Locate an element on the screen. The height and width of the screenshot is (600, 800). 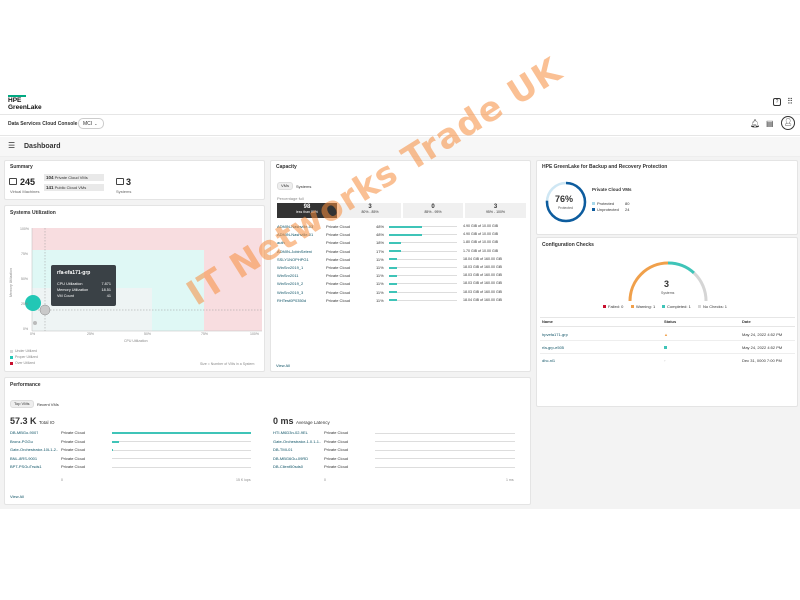
bucket-85-95: 0 85% - 95% is located at coordinates (433, 210).